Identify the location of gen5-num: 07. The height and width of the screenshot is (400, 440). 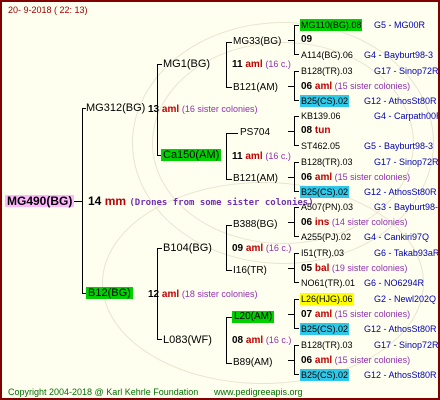
(307, 314).